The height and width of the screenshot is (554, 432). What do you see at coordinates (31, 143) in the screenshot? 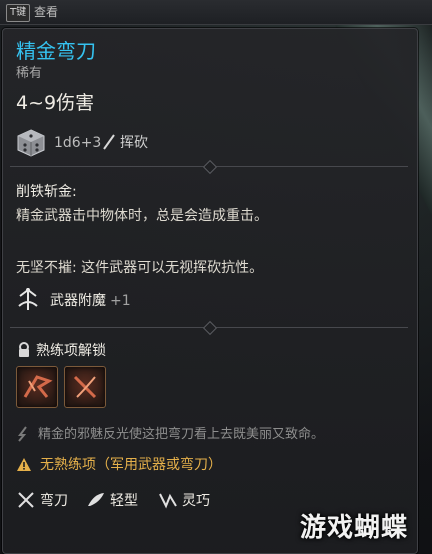
I see `dice-icon` at bounding box center [31, 143].